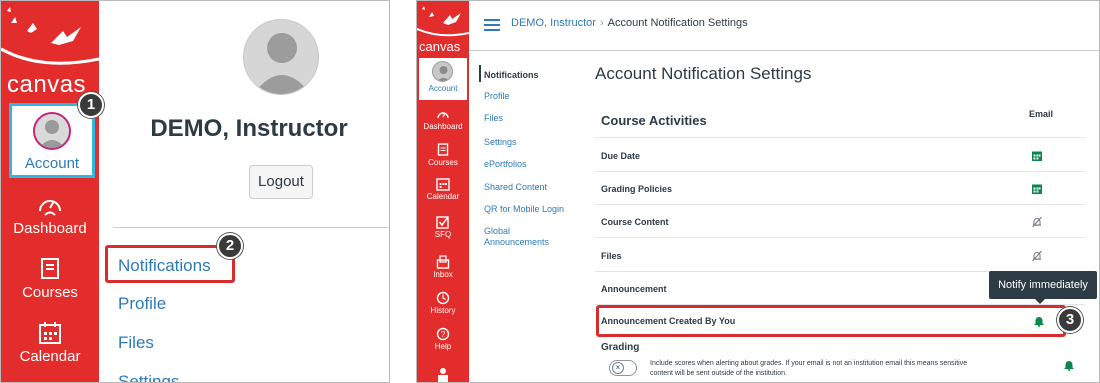  What do you see at coordinates (497, 96) in the screenshot?
I see `subnav-profile: Profile` at bounding box center [497, 96].